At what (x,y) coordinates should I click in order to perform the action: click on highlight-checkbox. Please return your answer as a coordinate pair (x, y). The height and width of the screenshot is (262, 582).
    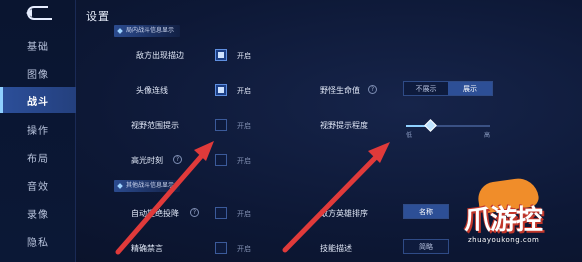
    Looking at the image, I should click on (221, 160).